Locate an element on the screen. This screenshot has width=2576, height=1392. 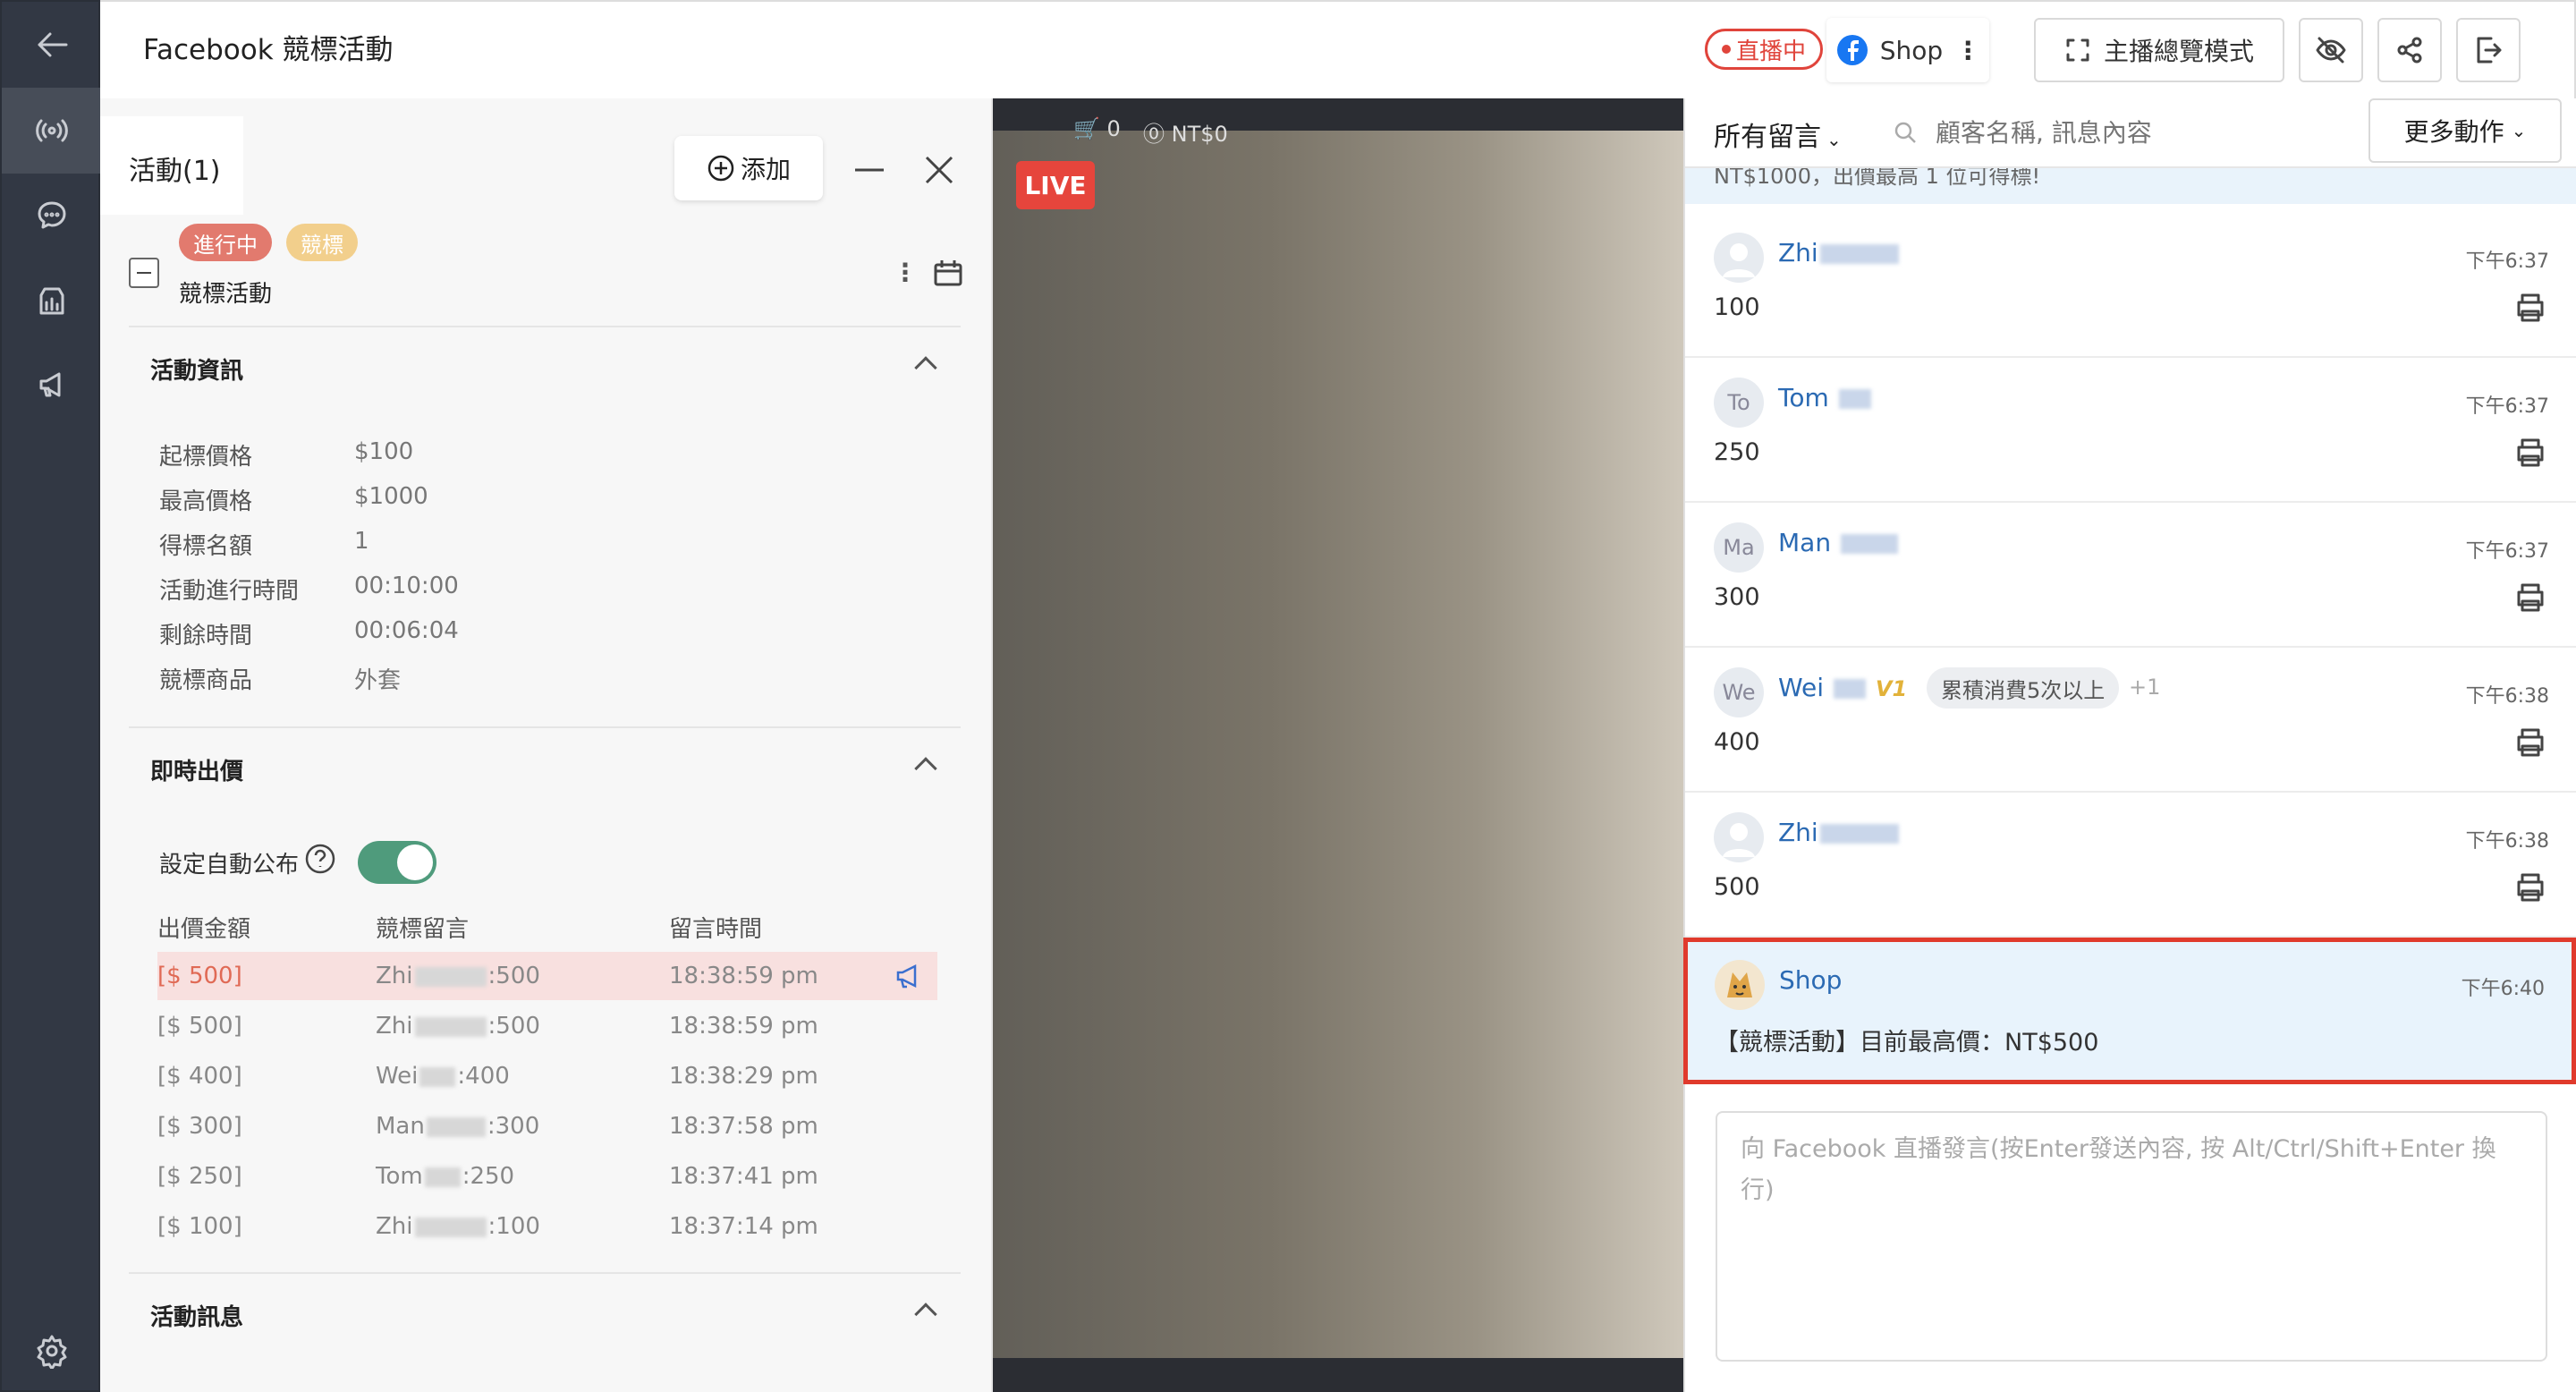
bidder-name: Man is located at coordinates (400, 1126).